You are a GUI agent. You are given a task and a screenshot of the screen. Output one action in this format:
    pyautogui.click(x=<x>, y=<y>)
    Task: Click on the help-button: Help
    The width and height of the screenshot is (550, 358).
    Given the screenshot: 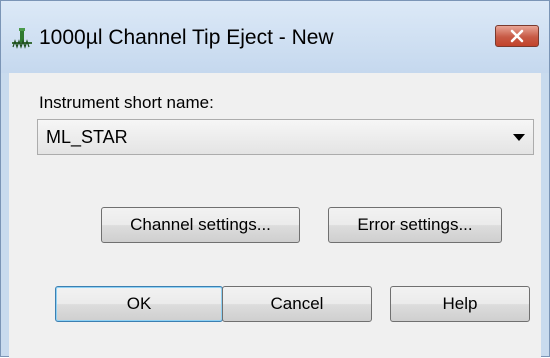 What is the action you would take?
    pyautogui.click(x=460, y=304)
    